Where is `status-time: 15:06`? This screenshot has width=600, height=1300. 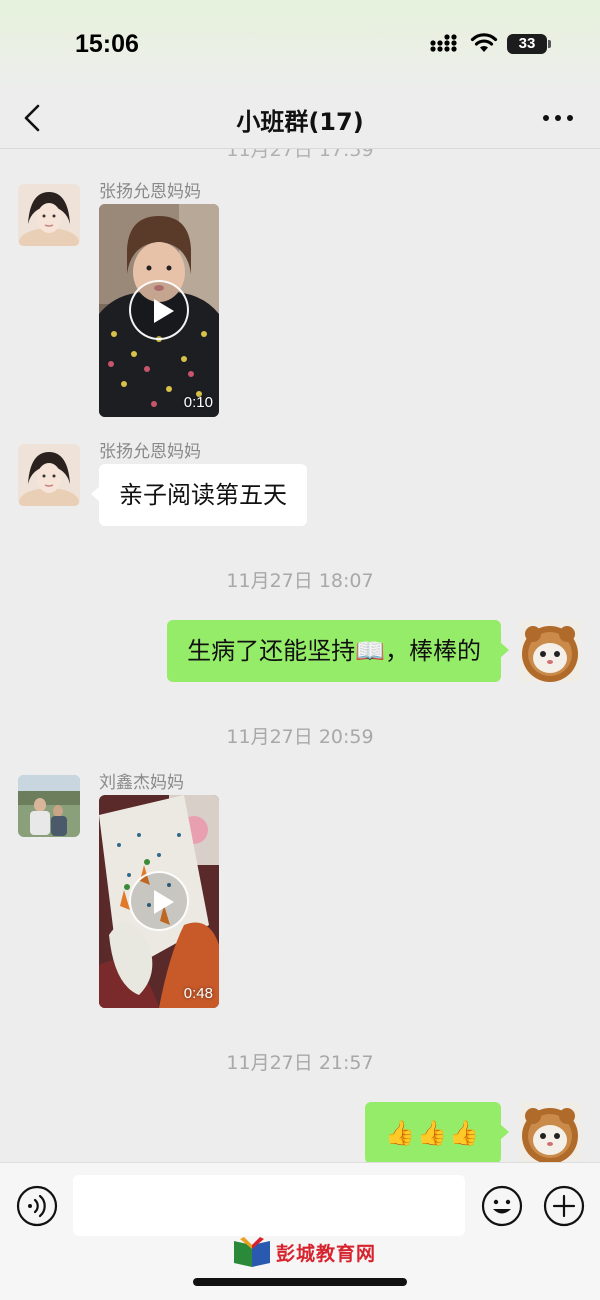 status-time: 15:06 is located at coordinates (107, 44).